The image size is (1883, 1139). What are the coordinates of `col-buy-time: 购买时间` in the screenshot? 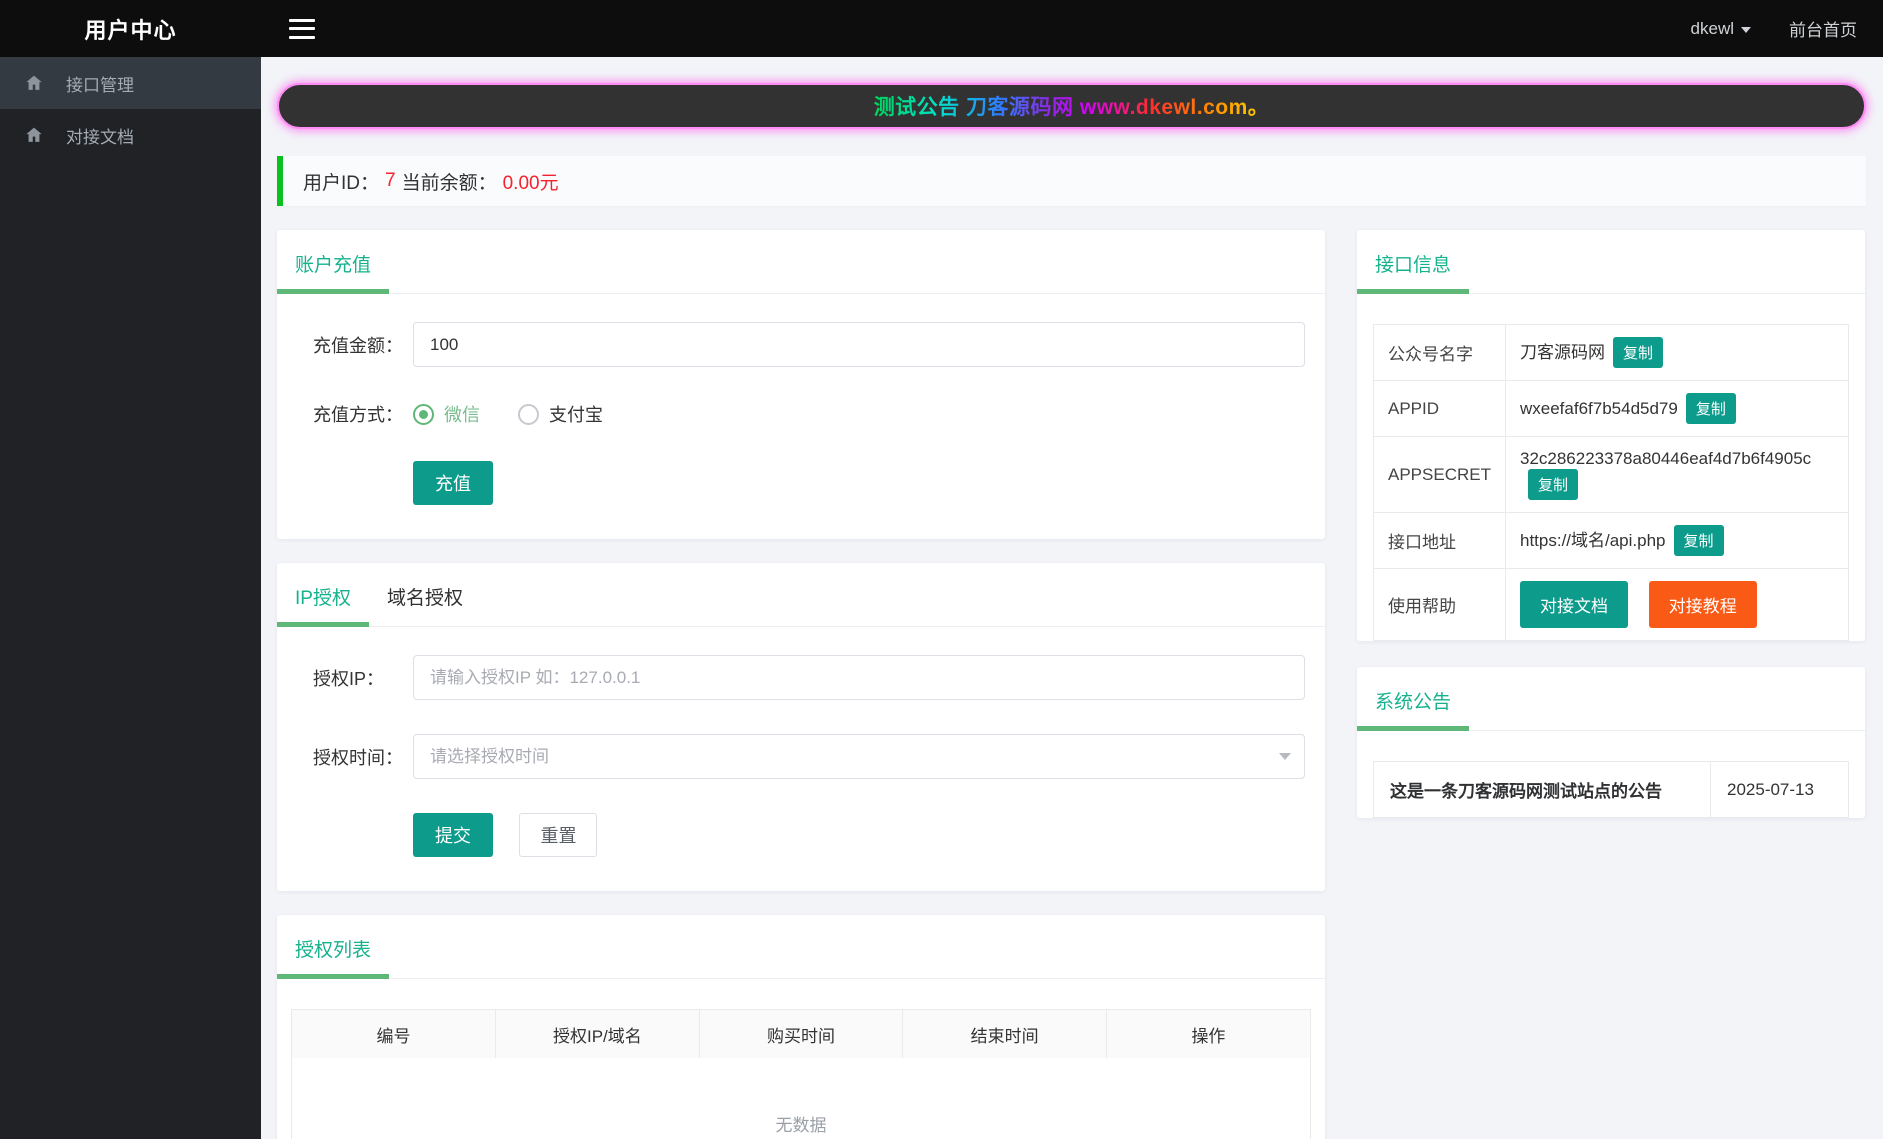 It's located at (801, 1034).